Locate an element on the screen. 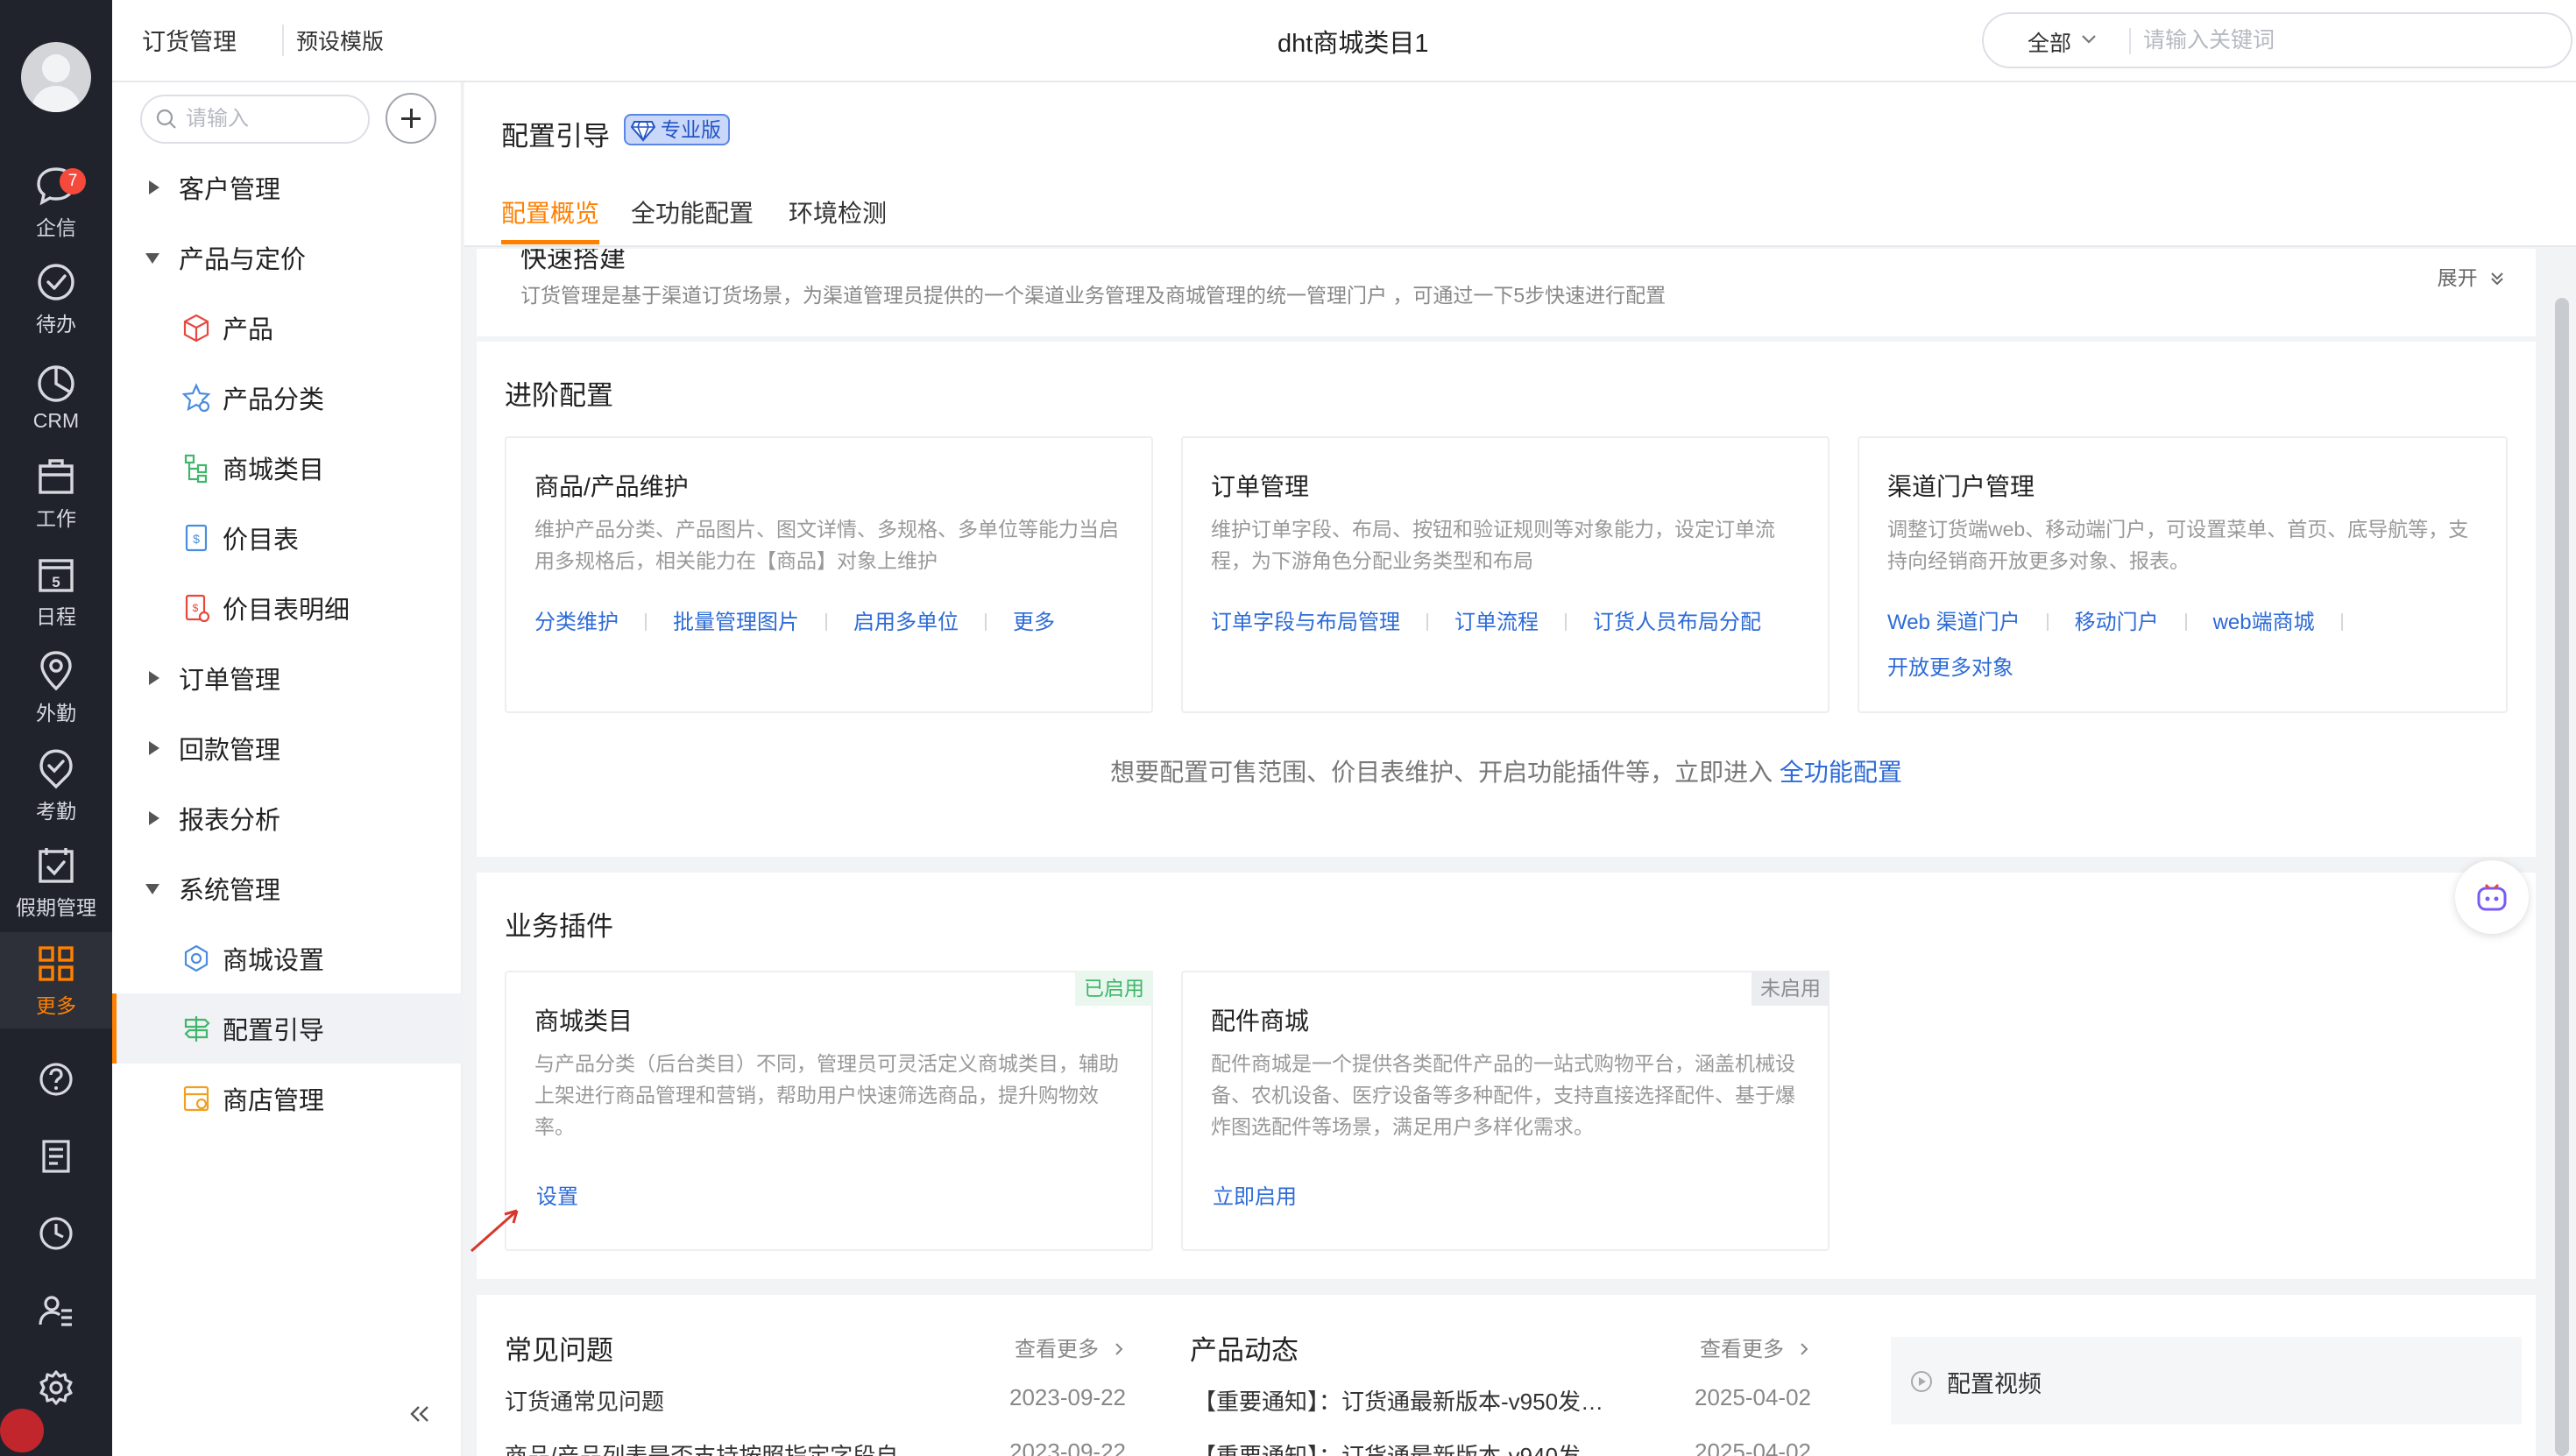  faq-item: 商品/产品列表是否支持按照指定字段自 is located at coordinates (724, 1447).